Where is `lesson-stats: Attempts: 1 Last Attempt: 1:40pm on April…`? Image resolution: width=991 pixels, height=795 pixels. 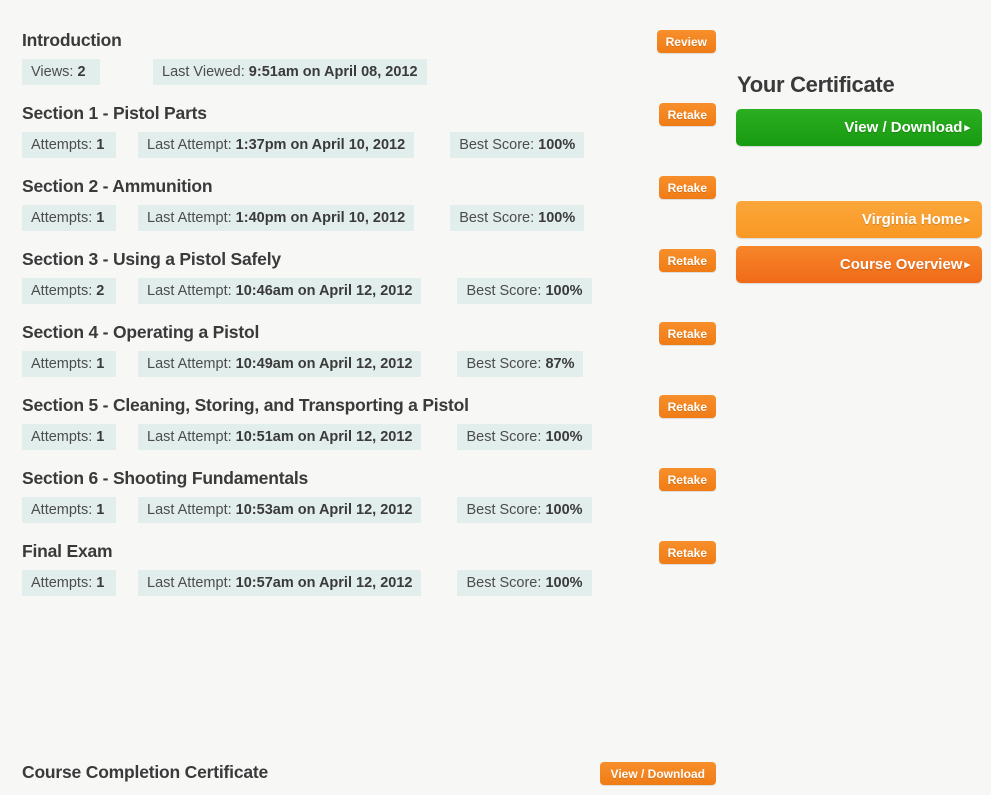 lesson-stats: Attempts: 1 Last Attempt: 1:40pm on April… is located at coordinates (369, 218).